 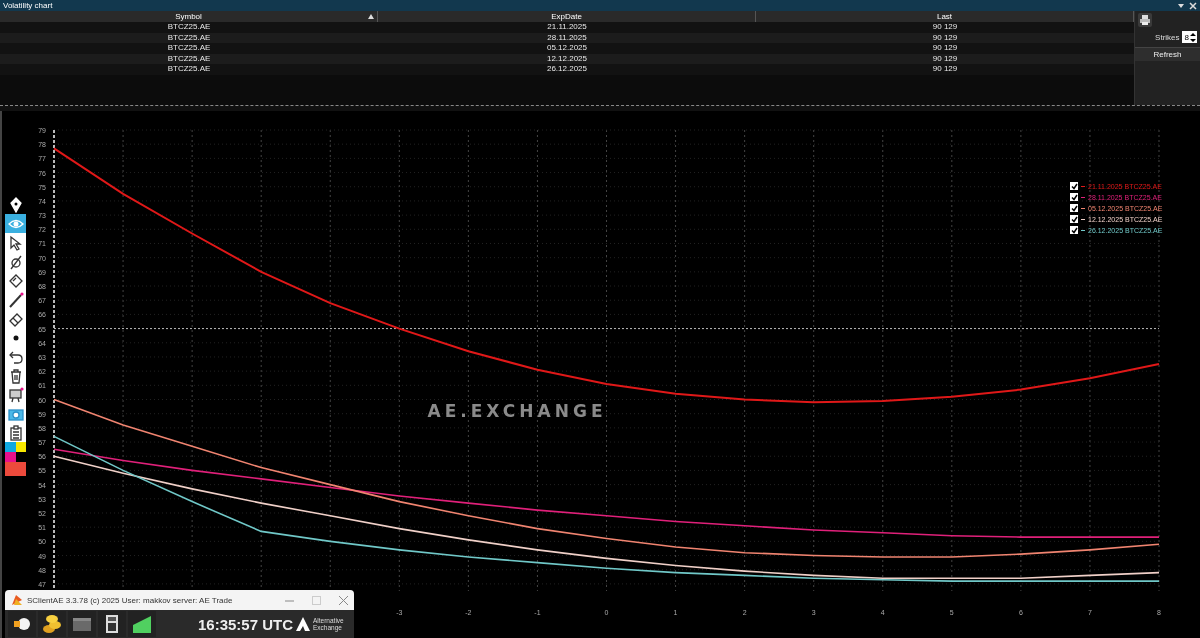 What do you see at coordinates (566, 48) in the screenshot?
I see `table-cell-text: 05.12.2025` at bounding box center [566, 48].